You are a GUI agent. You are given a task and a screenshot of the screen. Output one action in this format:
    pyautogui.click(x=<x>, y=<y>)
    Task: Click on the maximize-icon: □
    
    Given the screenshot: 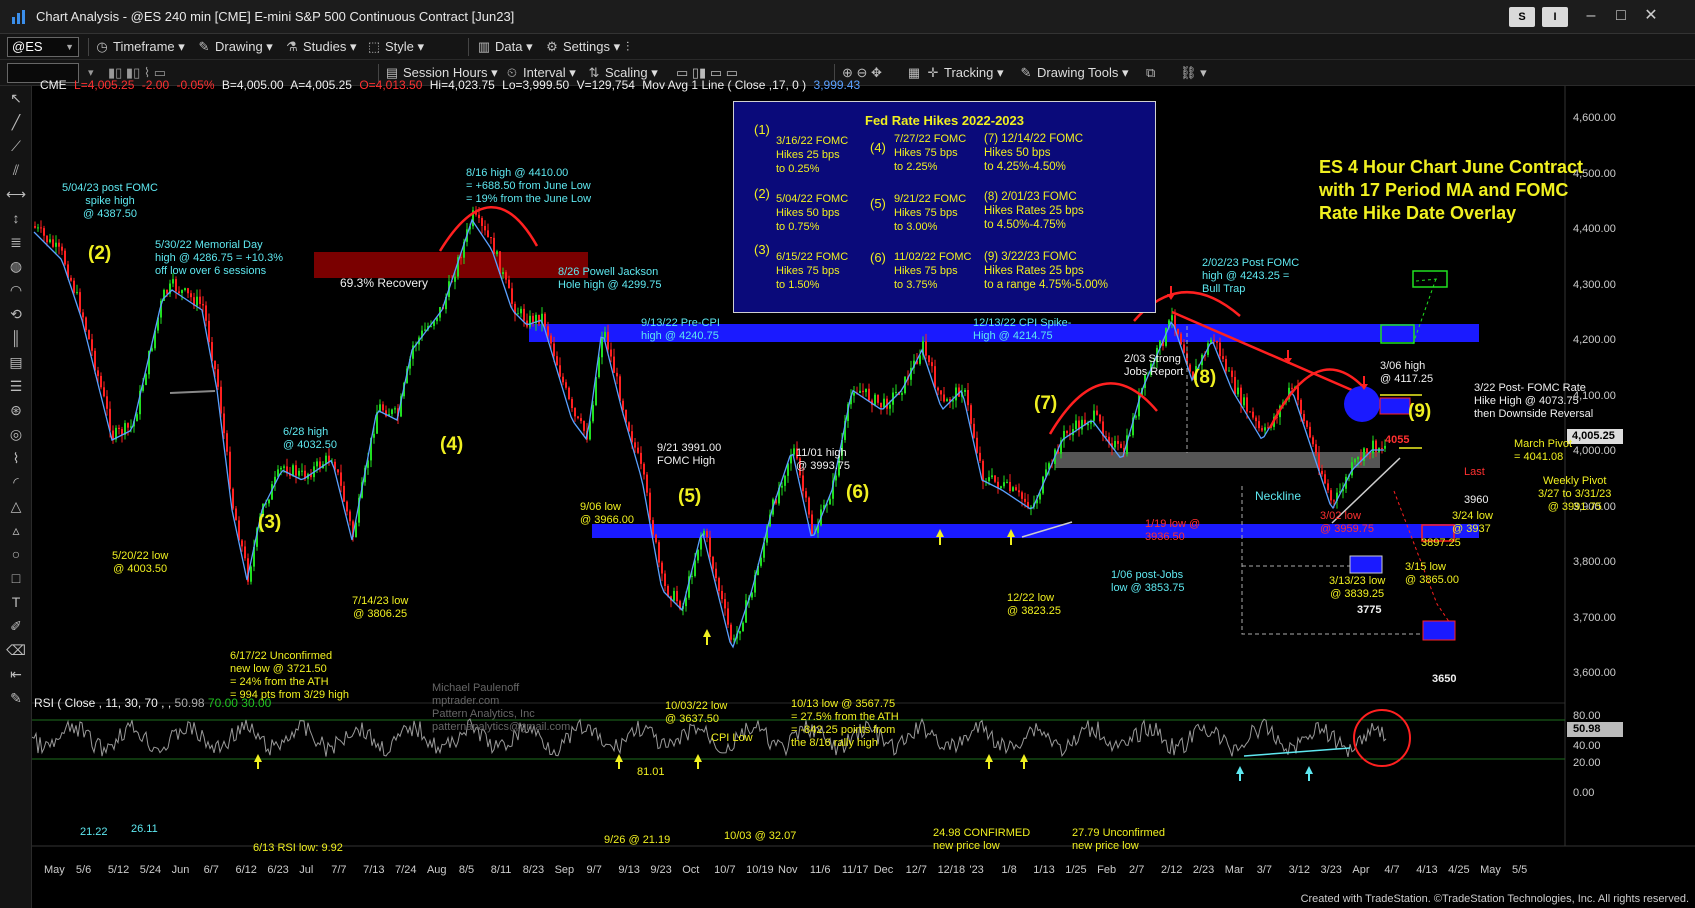 What is the action you would take?
    pyautogui.click(x=1621, y=16)
    